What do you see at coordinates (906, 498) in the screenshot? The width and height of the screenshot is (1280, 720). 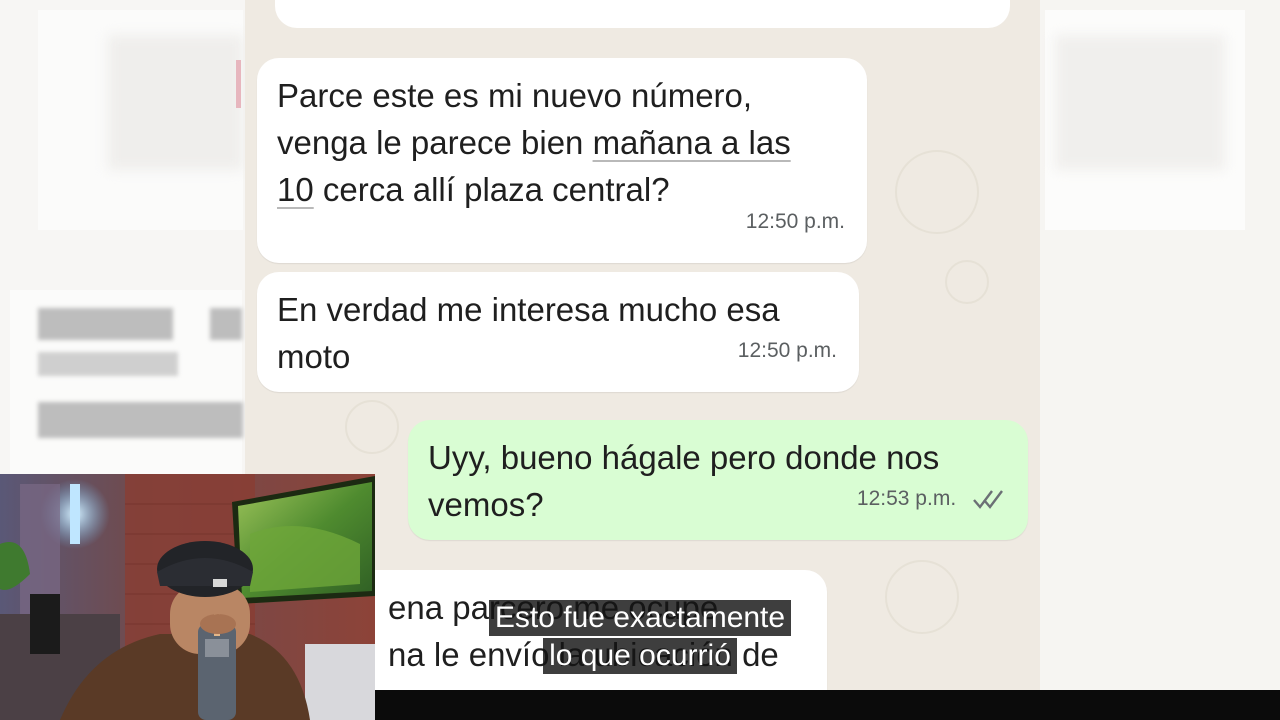 I see `message-timestamp: 12:53 p.m.` at bounding box center [906, 498].